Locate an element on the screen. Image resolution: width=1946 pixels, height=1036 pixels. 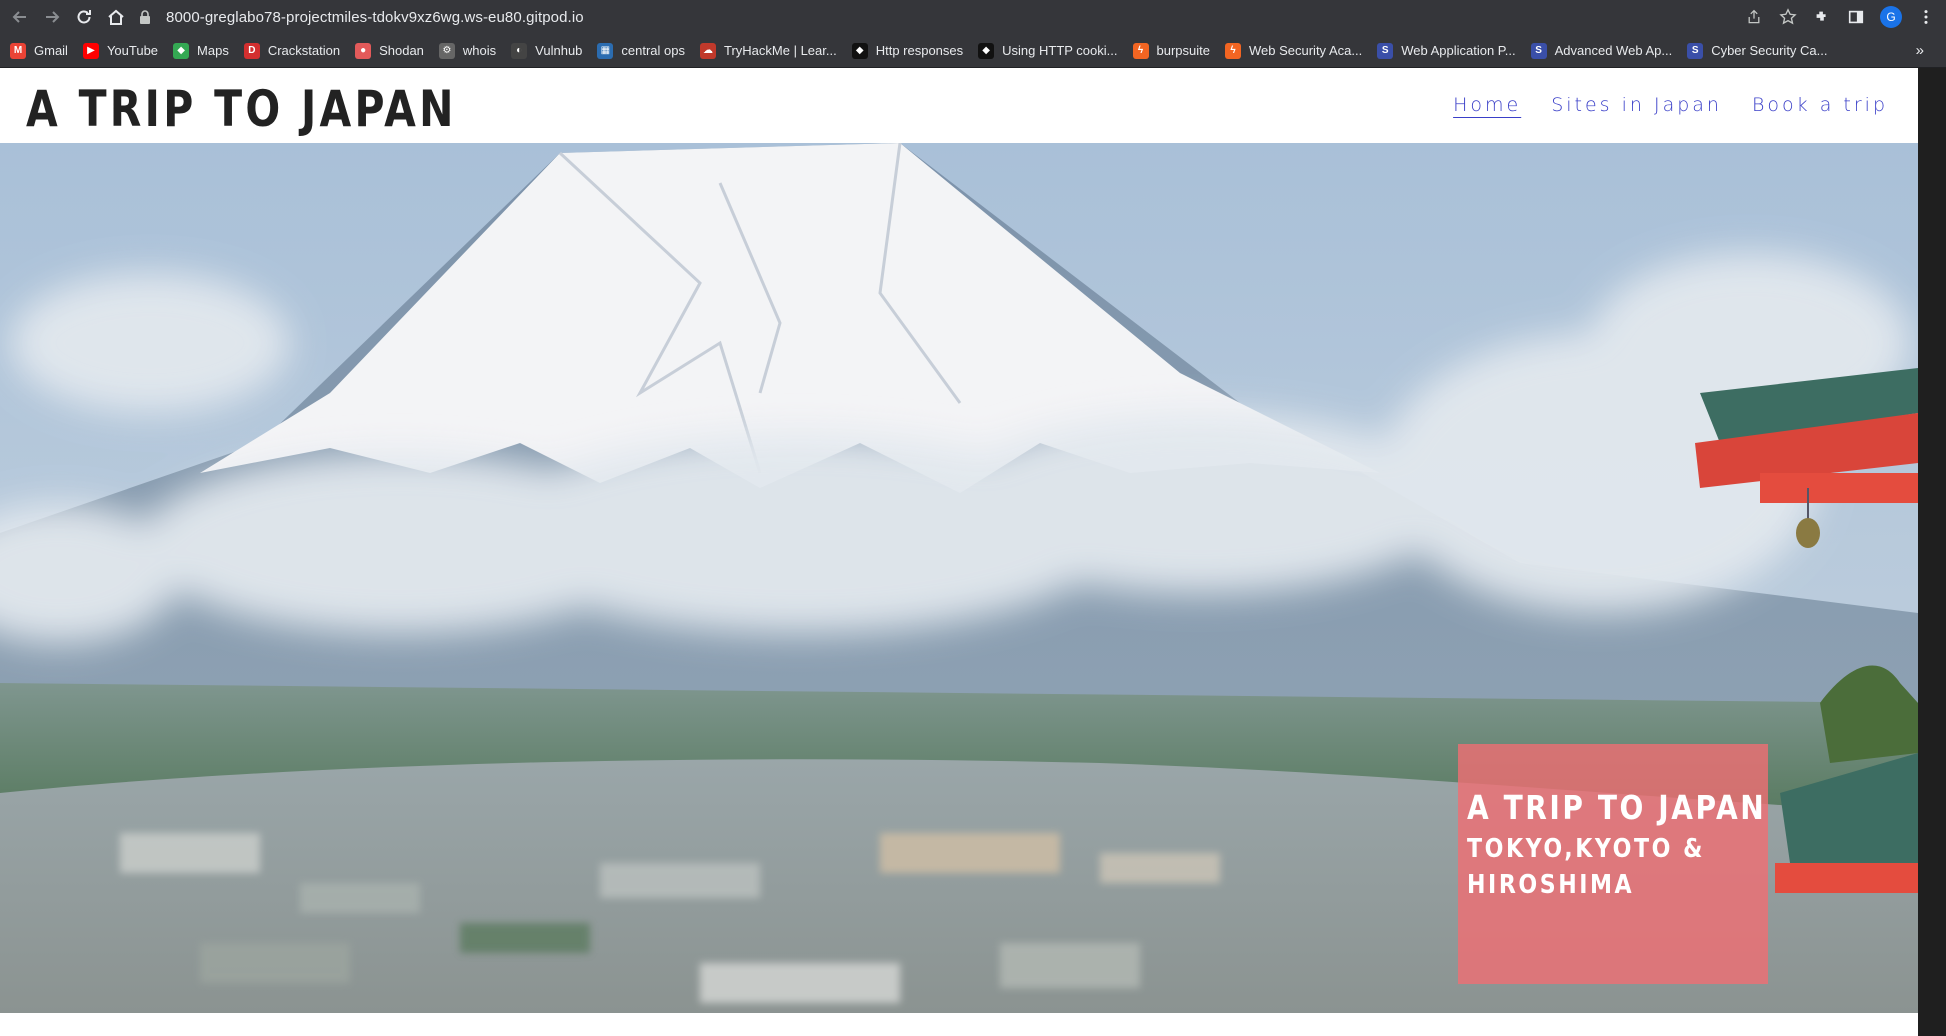
bookmarks-overflow-icon: » is located at coordinates (1920, 50).